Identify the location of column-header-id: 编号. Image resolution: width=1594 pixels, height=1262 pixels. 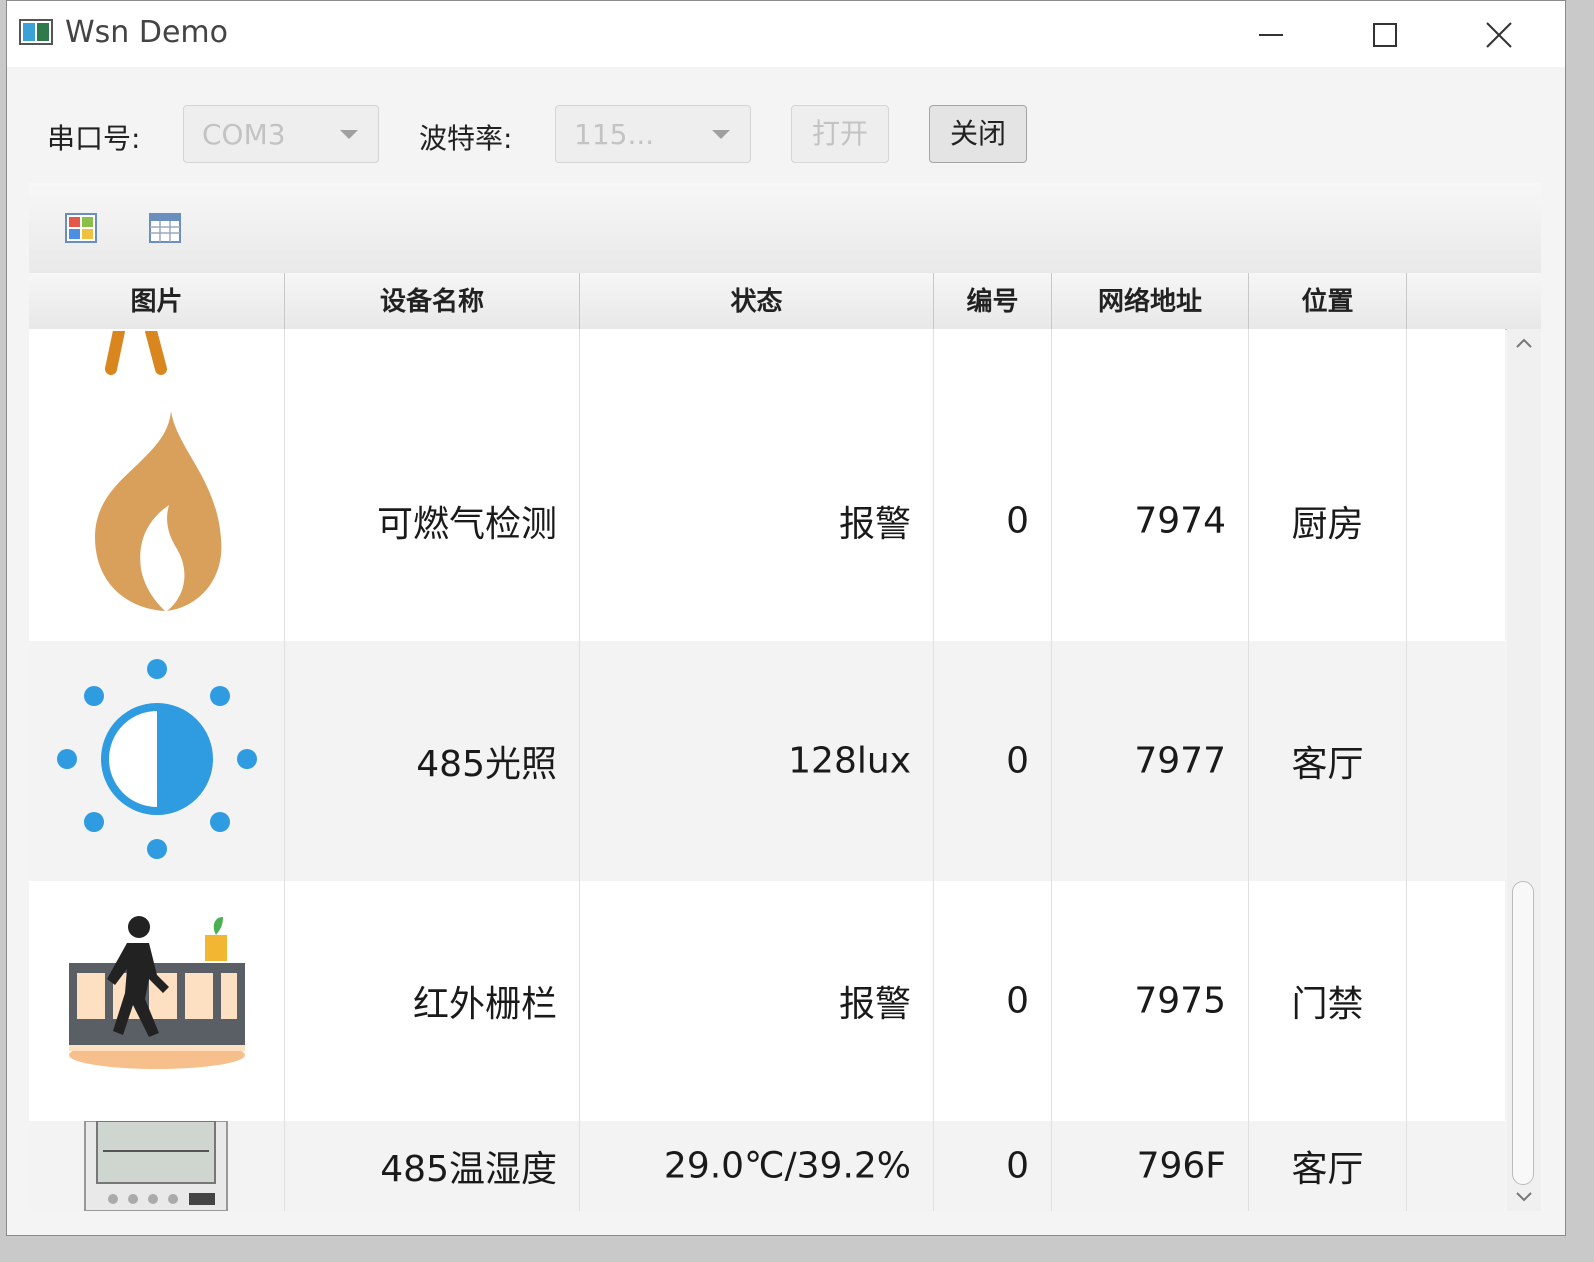
(993, 301).